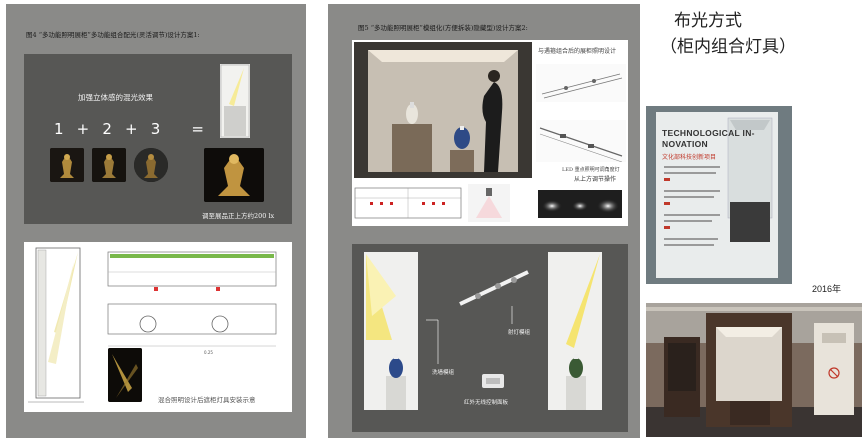  What do you see at coordinates (155, 129) in the screenshot?
I see `formula-term-3: 3` at bounding box center [155, 129].